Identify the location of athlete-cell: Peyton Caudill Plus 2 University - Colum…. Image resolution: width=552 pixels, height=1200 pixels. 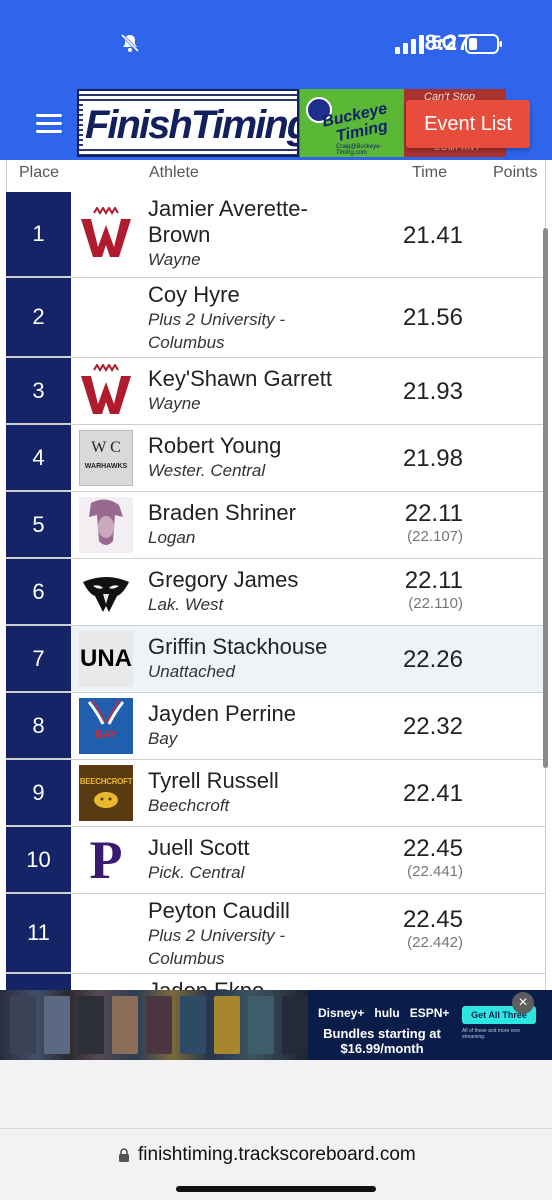
(268, 934).